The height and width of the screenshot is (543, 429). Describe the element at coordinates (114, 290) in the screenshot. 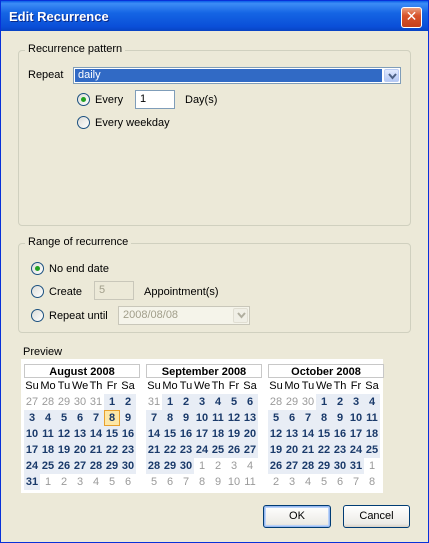

I see `create-count-input: 5` at that location.